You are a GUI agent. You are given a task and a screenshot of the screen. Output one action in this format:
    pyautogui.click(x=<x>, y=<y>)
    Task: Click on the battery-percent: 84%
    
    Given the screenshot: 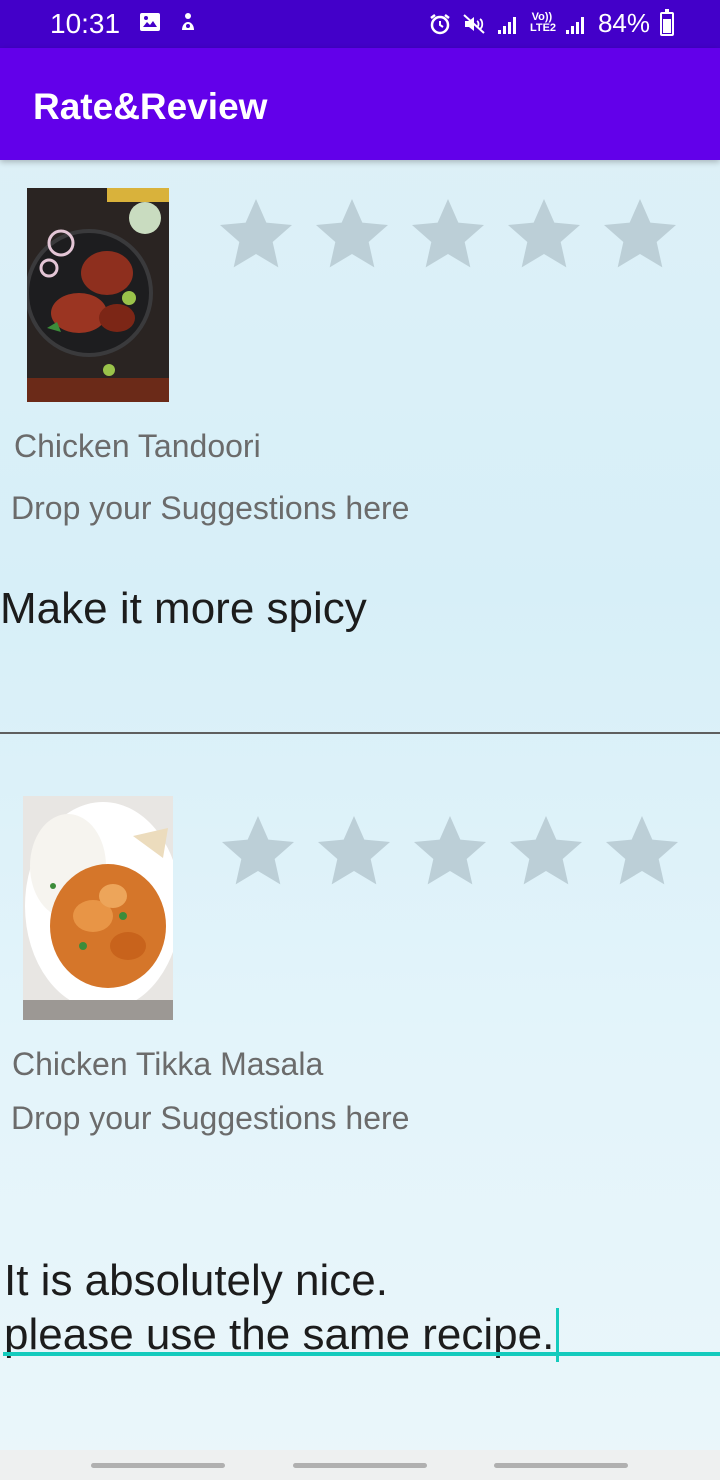 What is the action you would take?
    pyautogui.click(x=623, y=23)
    